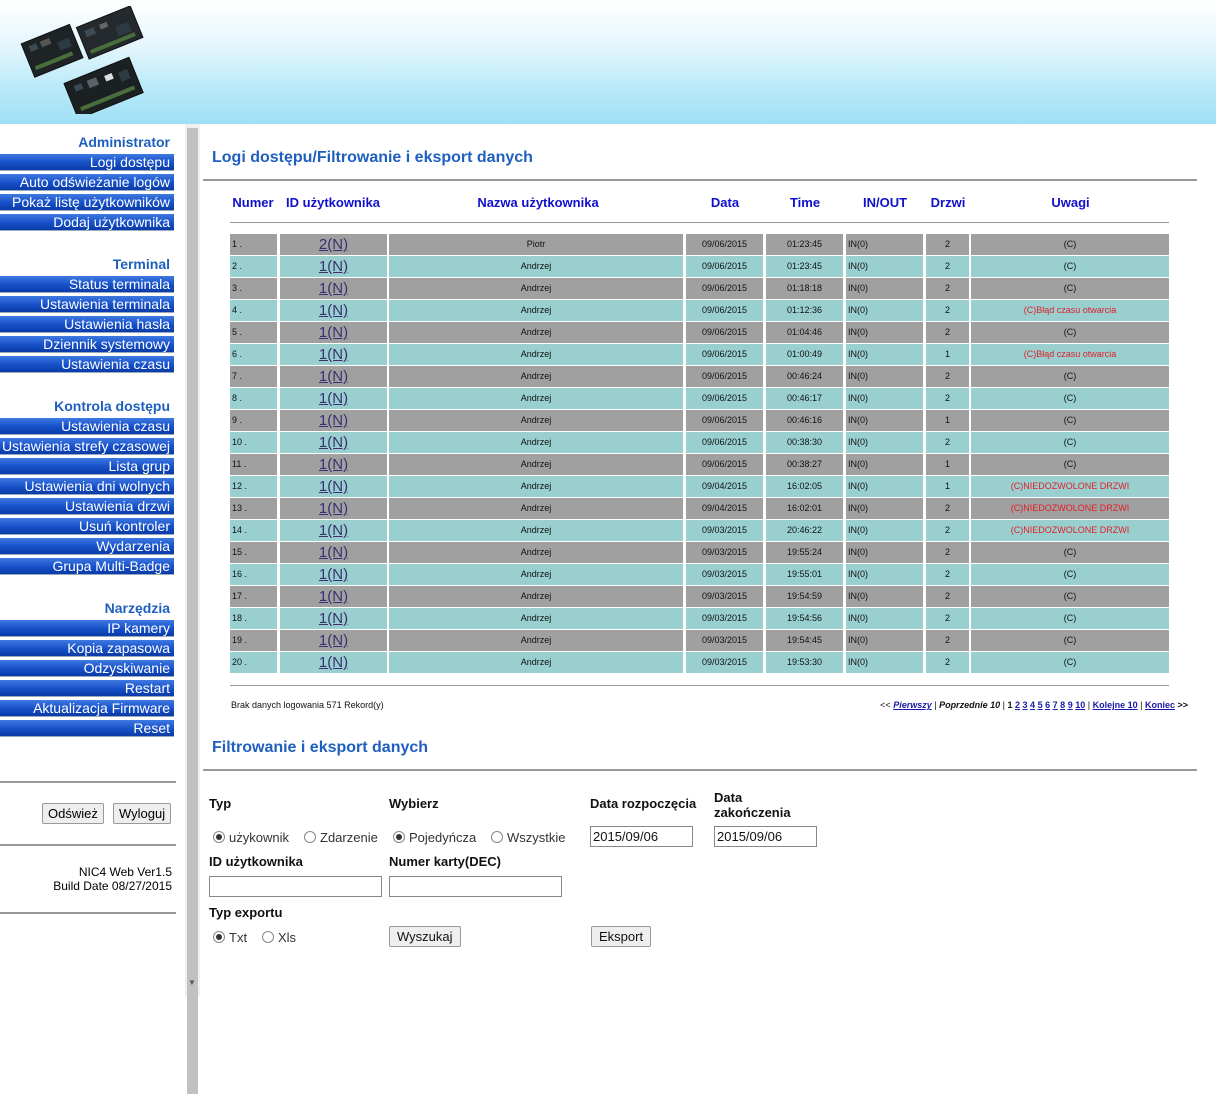  What do you see at coordinates (87, 688) in the screenshot?
I see `nav-restart: Restart` at bounding box center [87, 688].